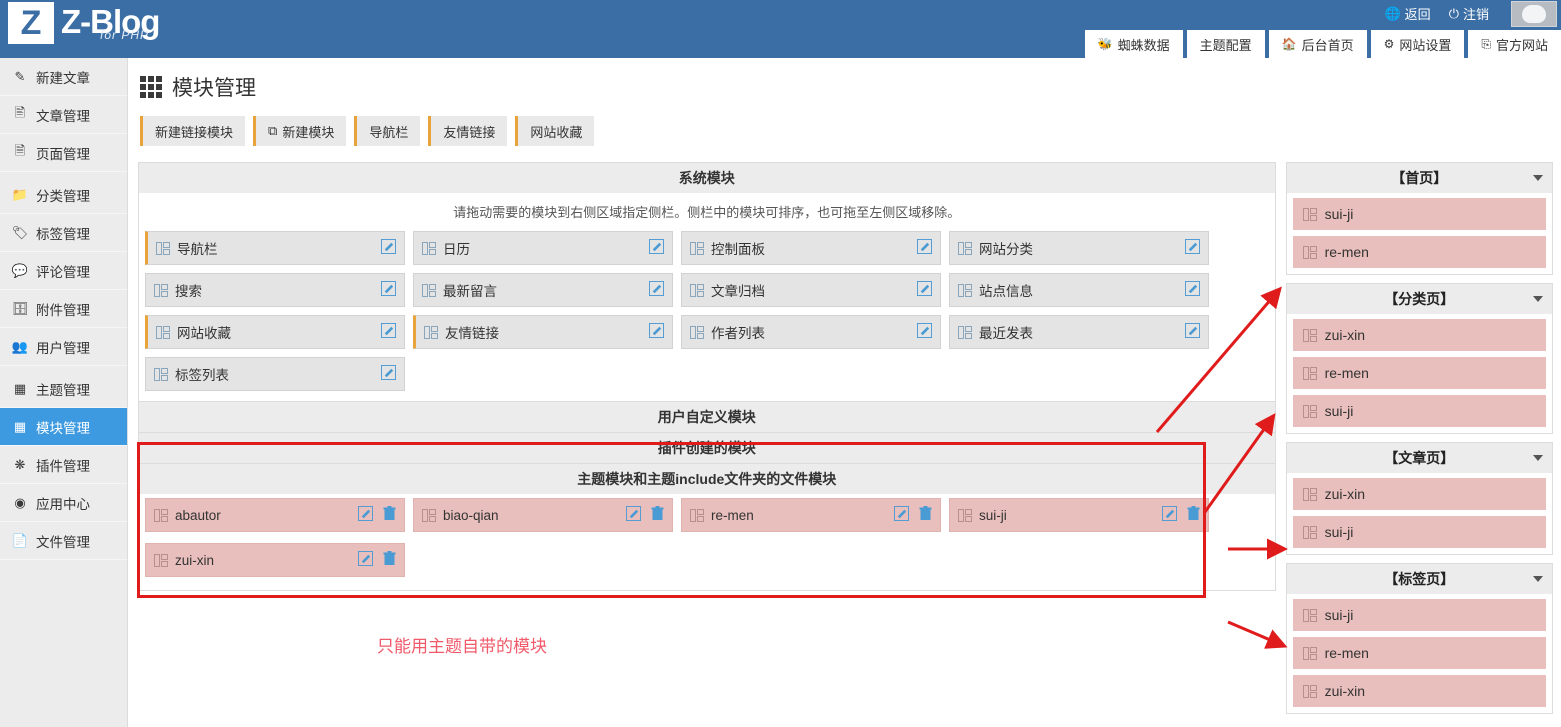  Describe the element at coordinates (161, 560) in the screenshot. I see `module-icon` at that location.